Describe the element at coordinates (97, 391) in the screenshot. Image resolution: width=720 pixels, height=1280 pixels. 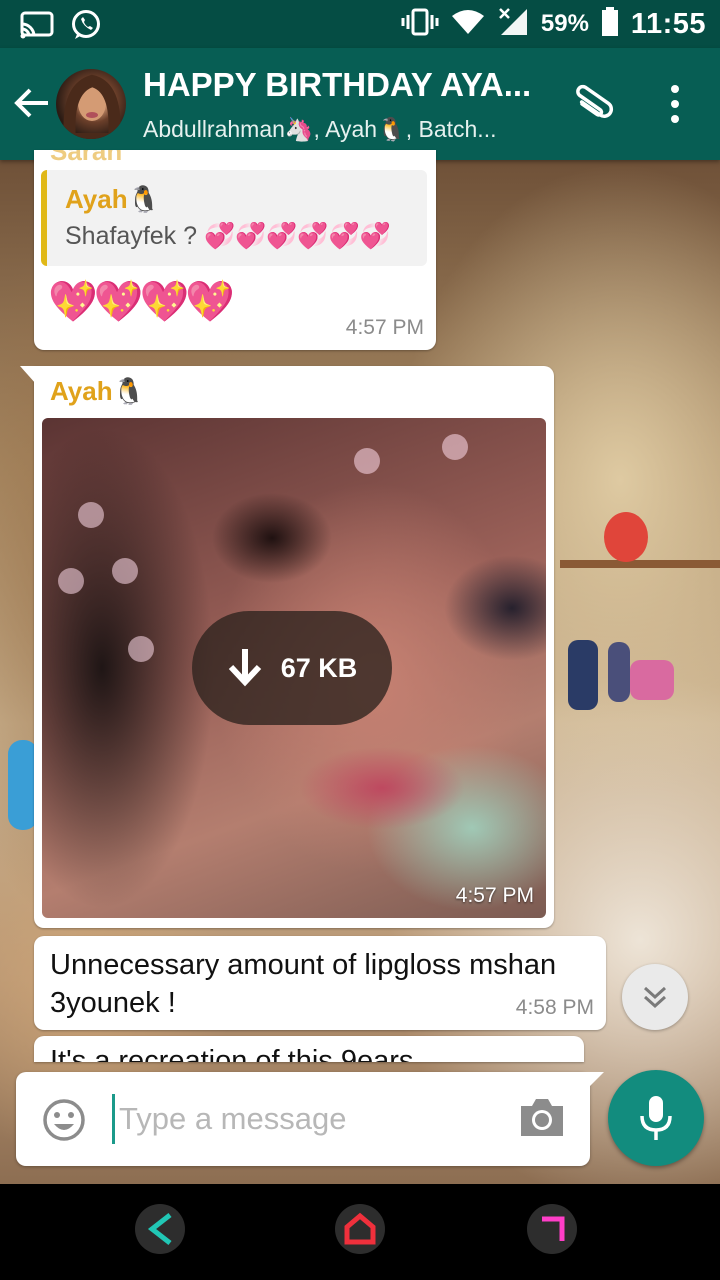
I see `message-sender: Ayah🐧` at that location.